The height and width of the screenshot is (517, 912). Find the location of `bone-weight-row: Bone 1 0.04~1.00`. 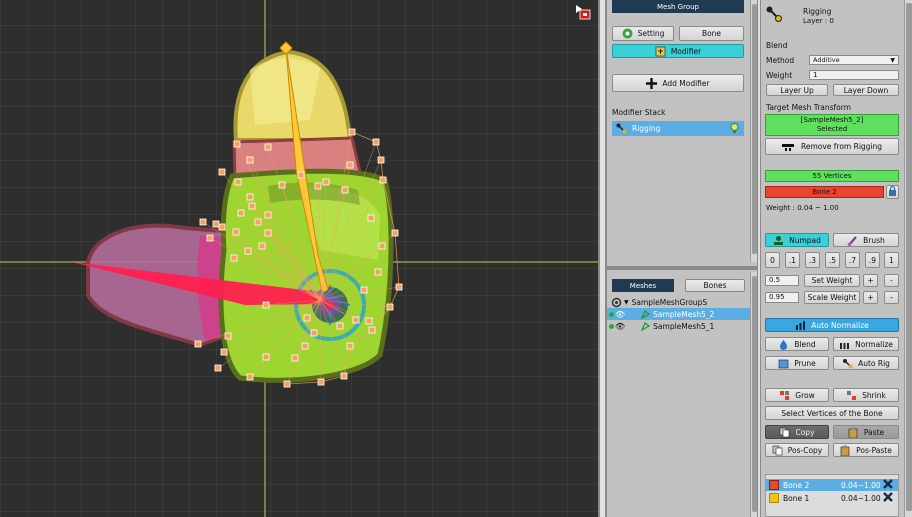

bone-weight-row: Bone 1 0.04~1.00 is located at coordinates (832, 498).